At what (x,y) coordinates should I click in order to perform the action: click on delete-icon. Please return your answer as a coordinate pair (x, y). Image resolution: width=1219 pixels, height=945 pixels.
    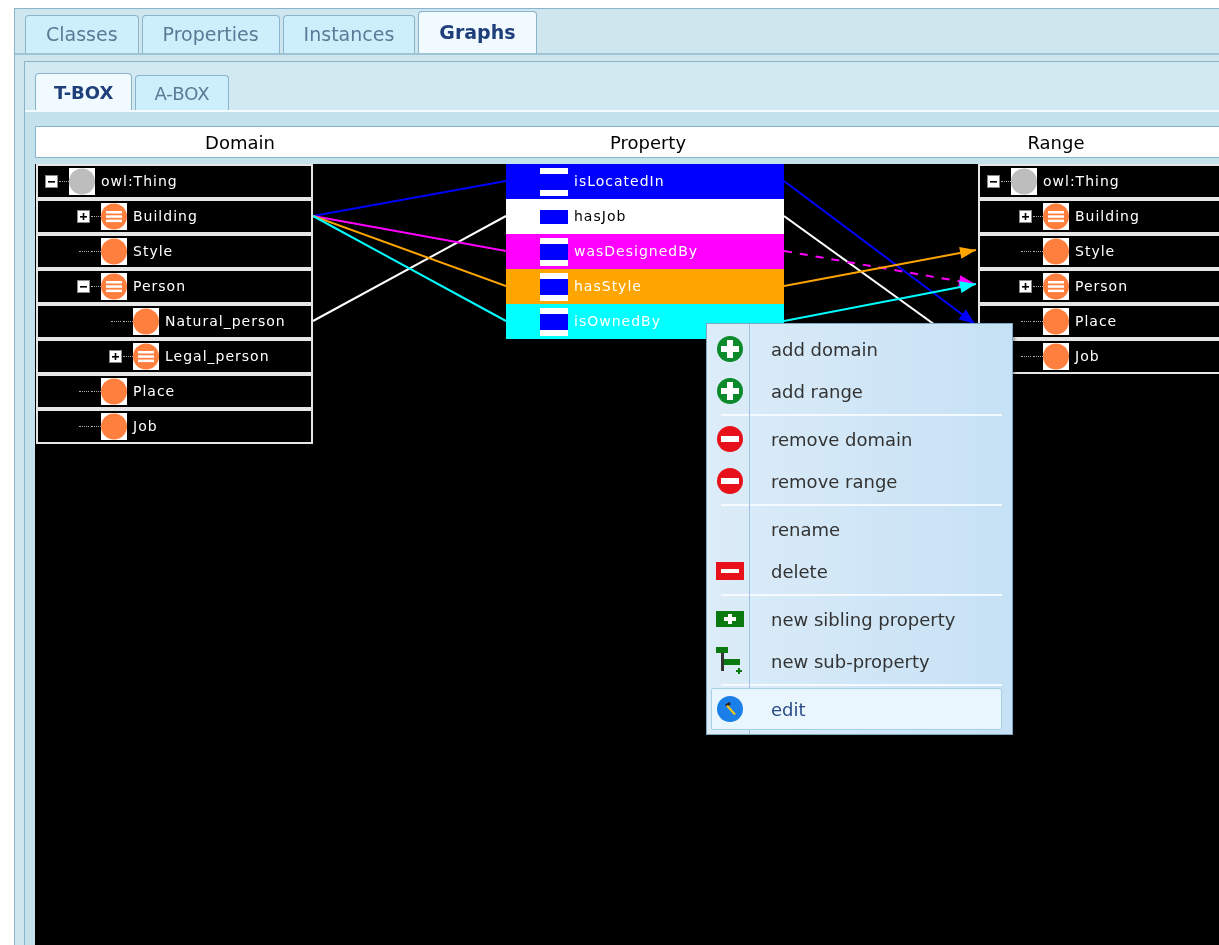
    Looking at the image, I should click on (730, 571).